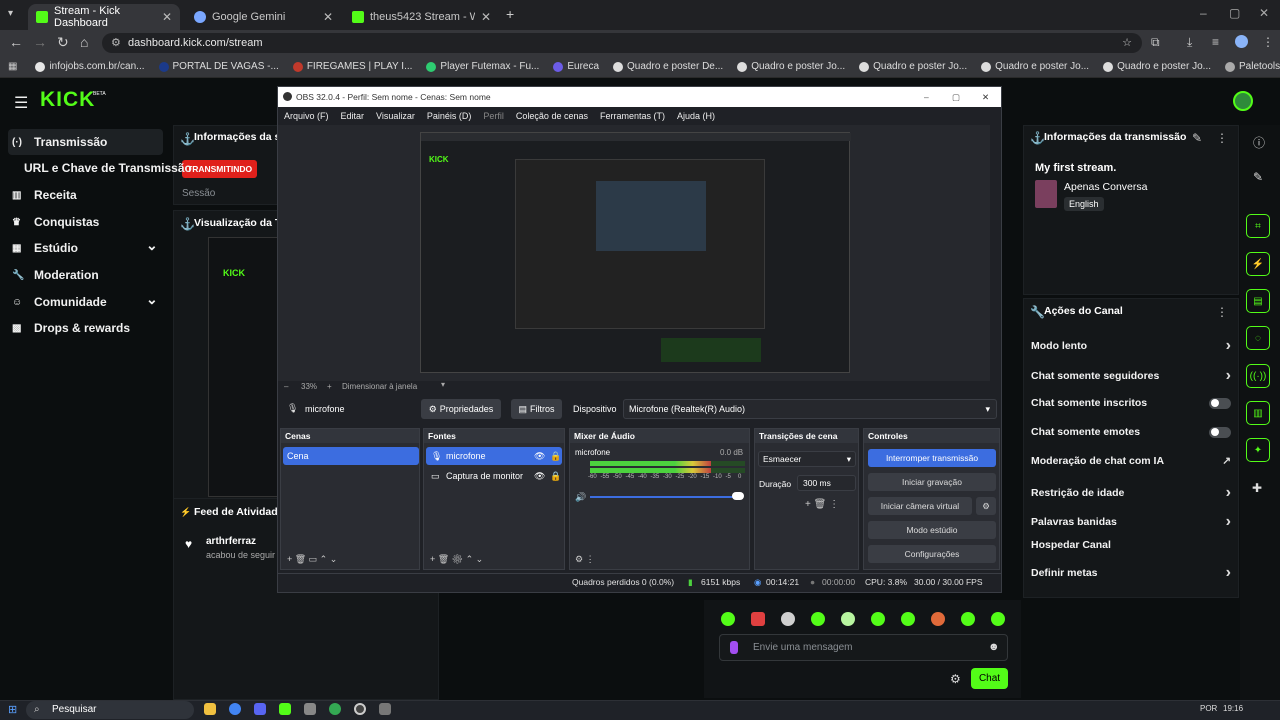  I want to click on rail-qr-icon: ⌗, so click(1258, 226).